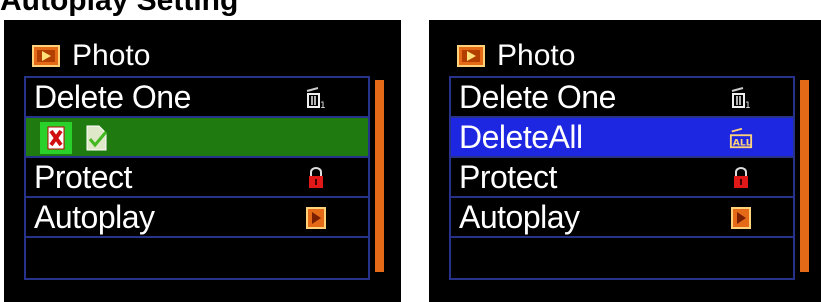  I want to click on menu-item-delete-submenu, so click(197, 138).